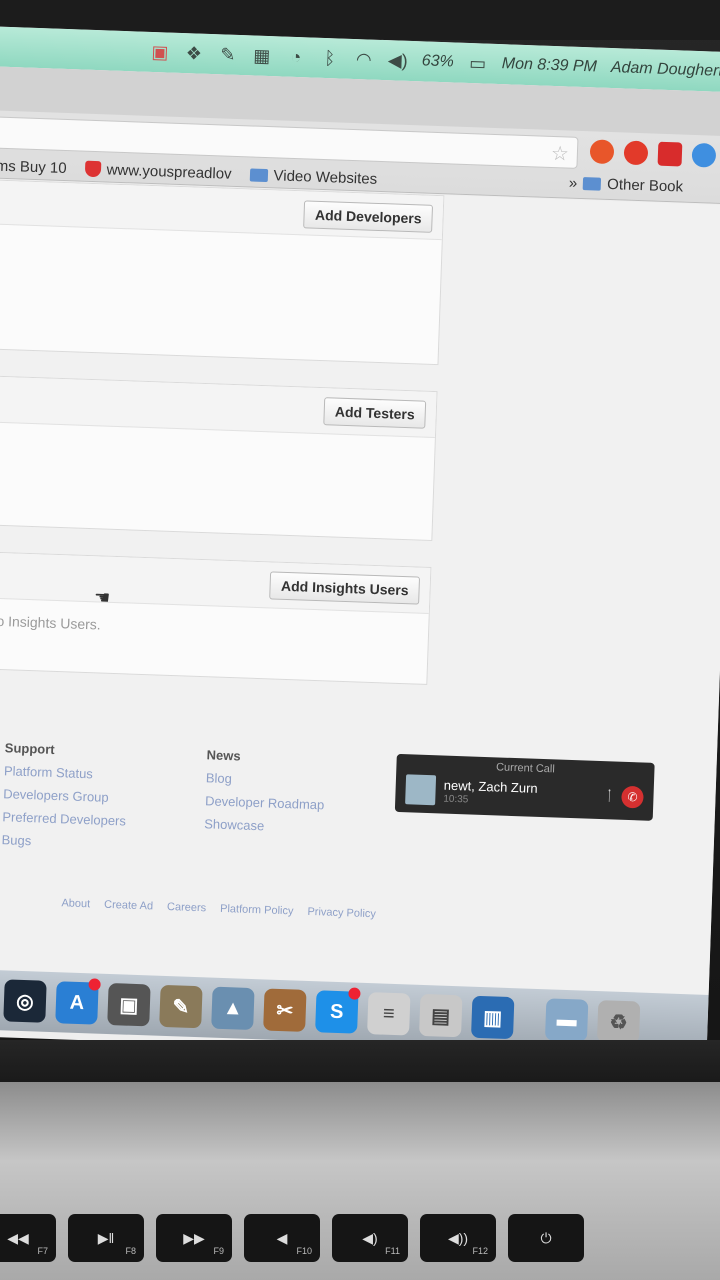  I want to click on footer-link: Bugs, so click(63, 841).